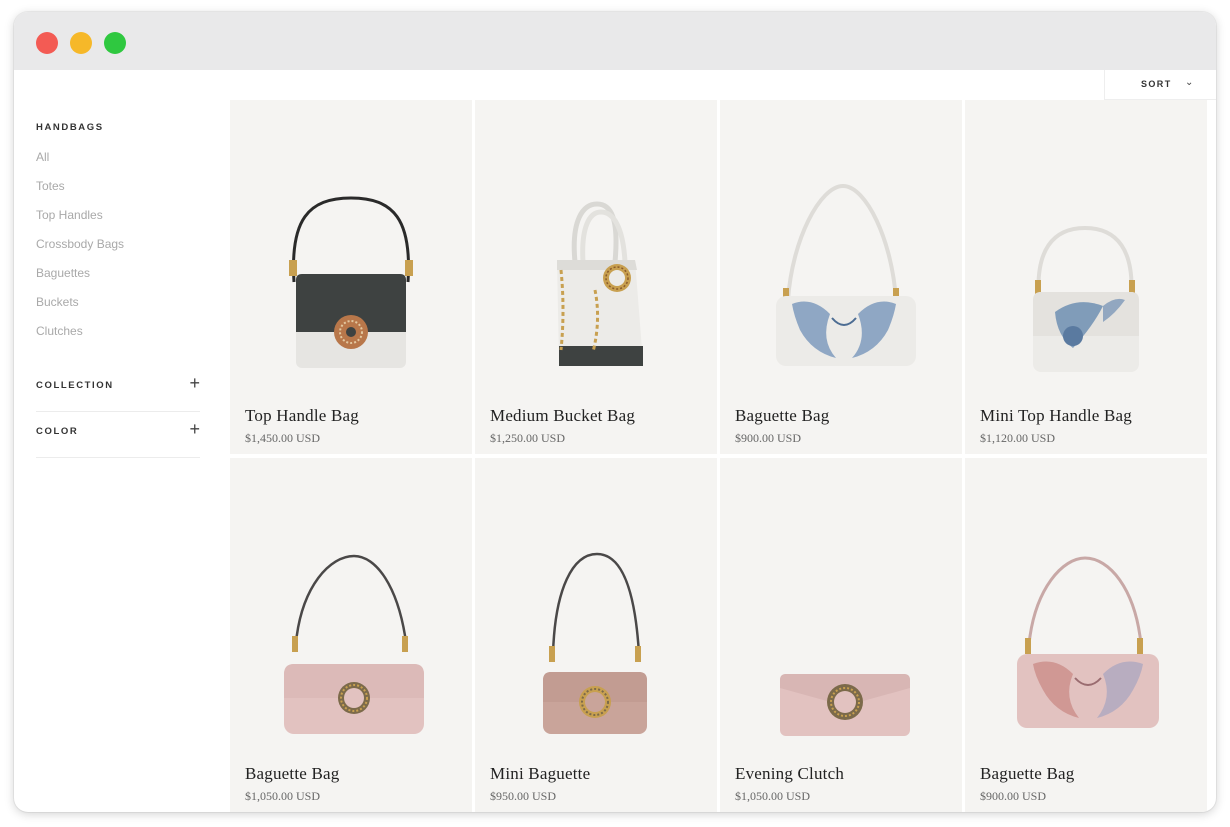 Image resolution: width=1230 pixels, height=827 pixels. I want to click on title-bar, so click(615, 41).